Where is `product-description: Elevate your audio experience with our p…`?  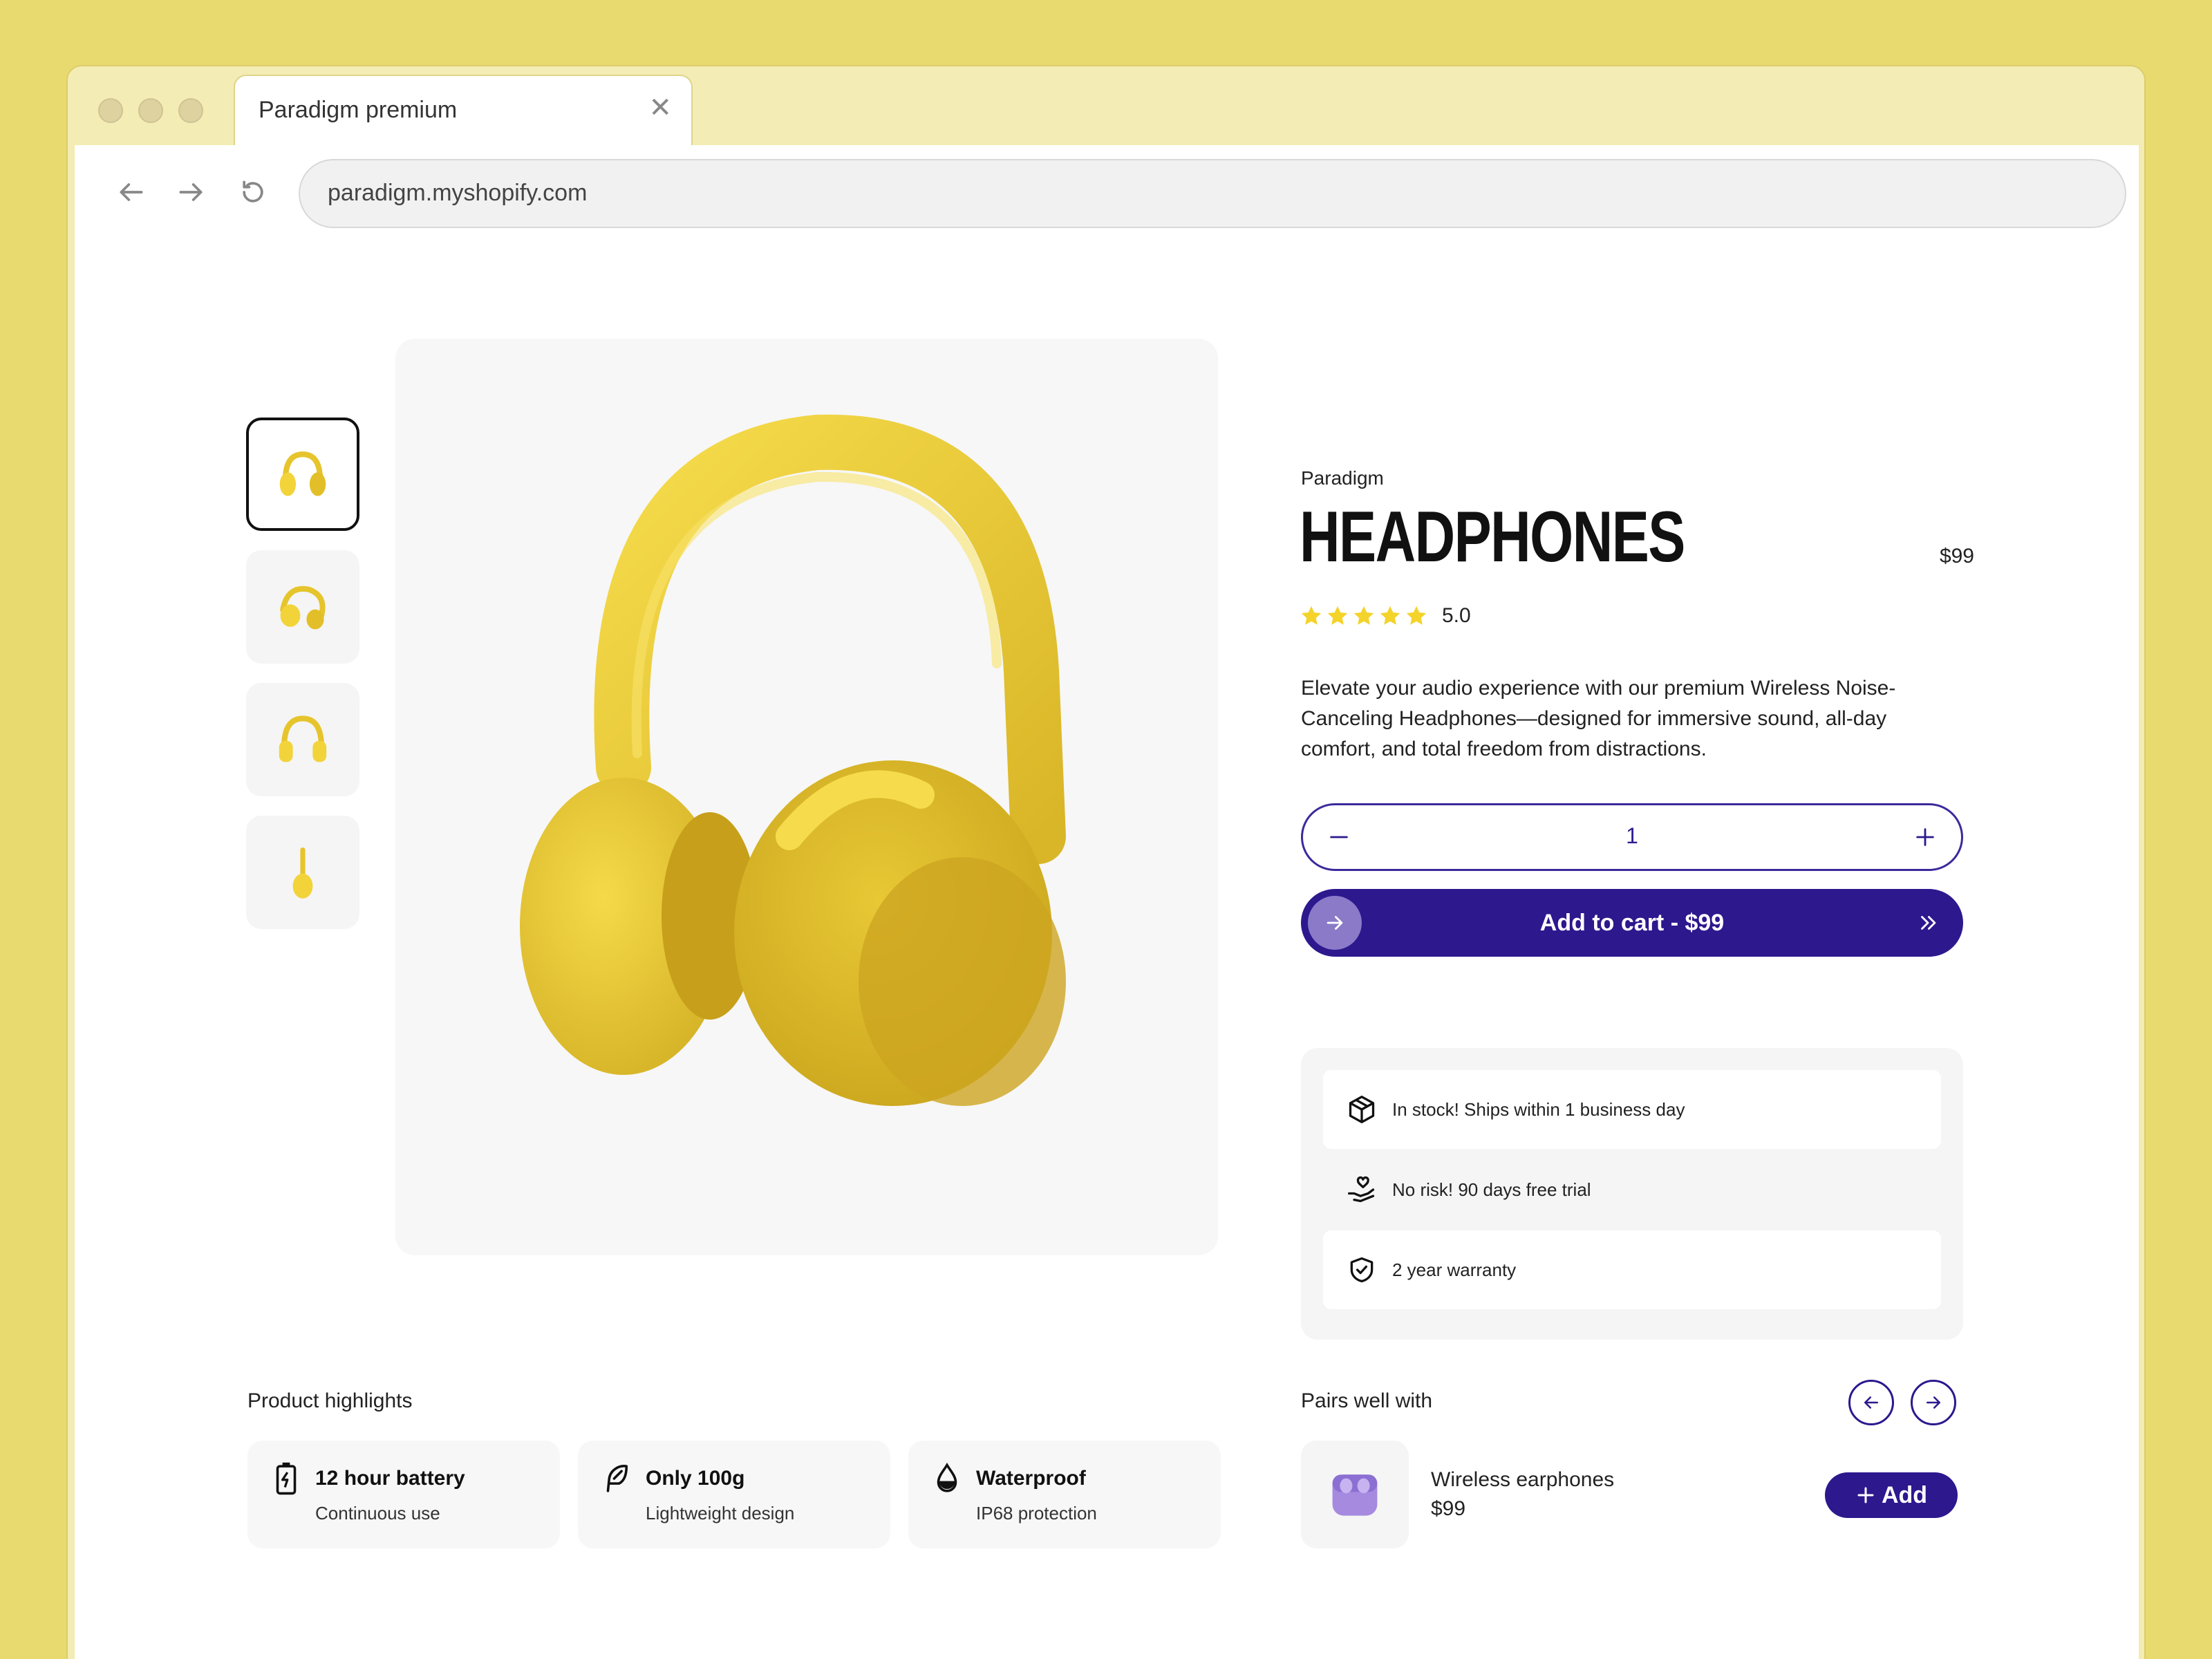
product-description: Elevate your audio experience with our p… is located at coordinates (1598, 718).